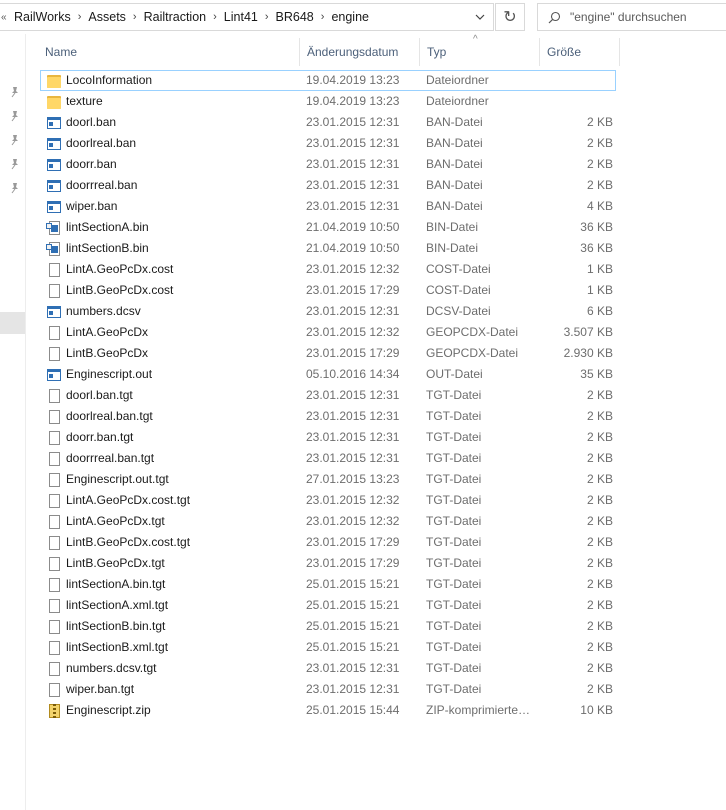 This screenshot has height=810, width=726. I want to click on file-date: 23.01.2015 12:32, so click(353, 332).